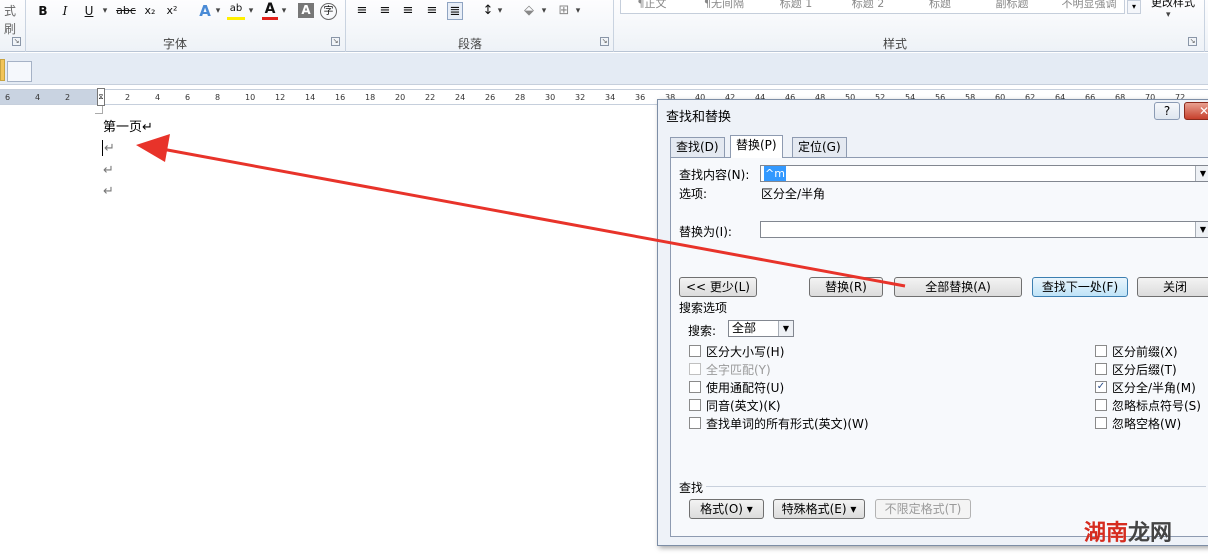 The image size is (1208, 555). Describe the element at coordinates (652, 6) in the screenshot. I see `style-normal: ¶正文` at that location.